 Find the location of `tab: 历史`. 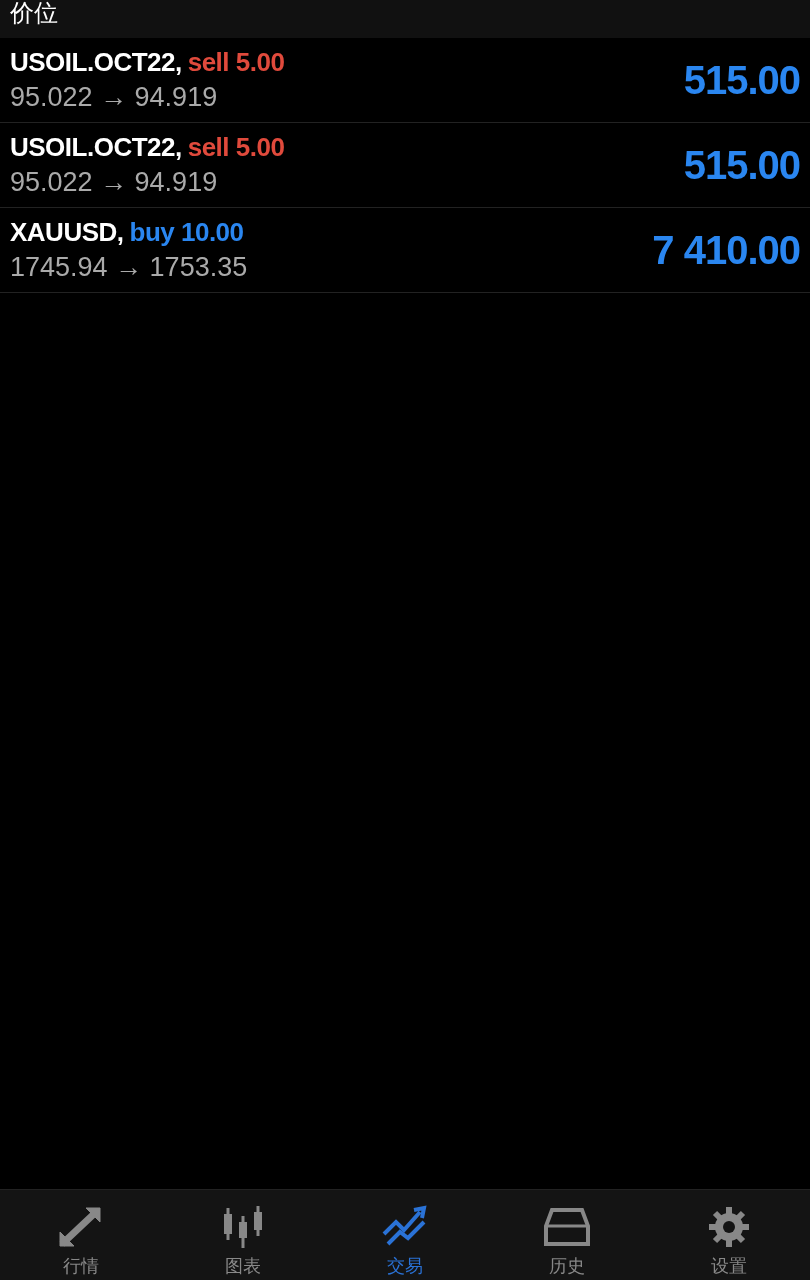

tab: 历史 is located at coordinates (567, 1235).